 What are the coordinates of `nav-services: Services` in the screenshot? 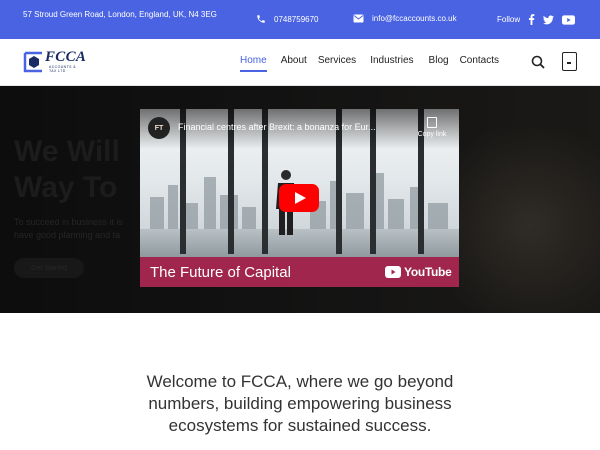 It's located at (337, 60).